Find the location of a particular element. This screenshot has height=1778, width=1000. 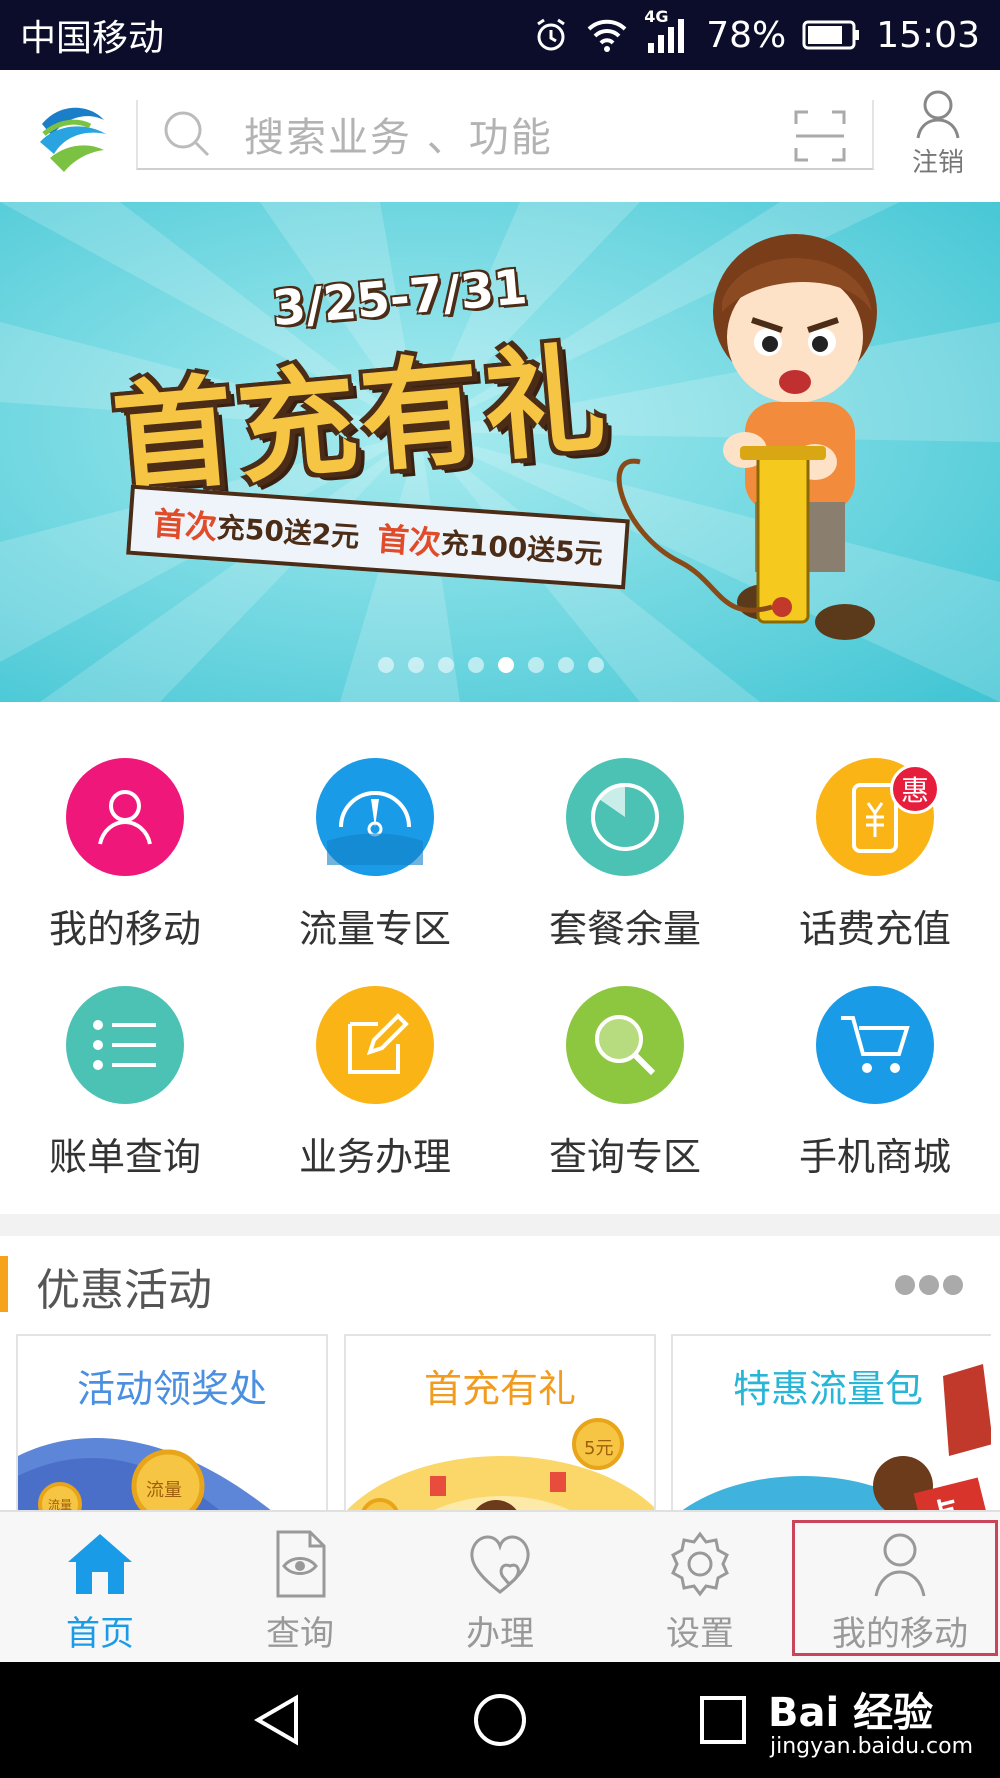

status-icons: 4G 78% 15:03 is located at coordinates (756, 31).